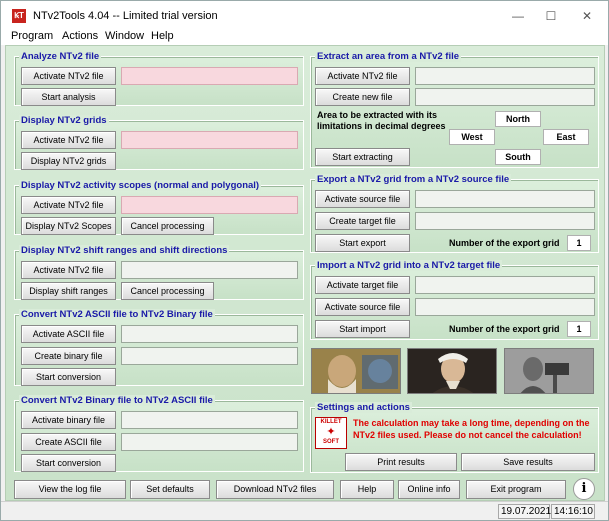  Describe the element at coordinates (209, 205) in the screenshot. I see `activity-file-field` at that location.